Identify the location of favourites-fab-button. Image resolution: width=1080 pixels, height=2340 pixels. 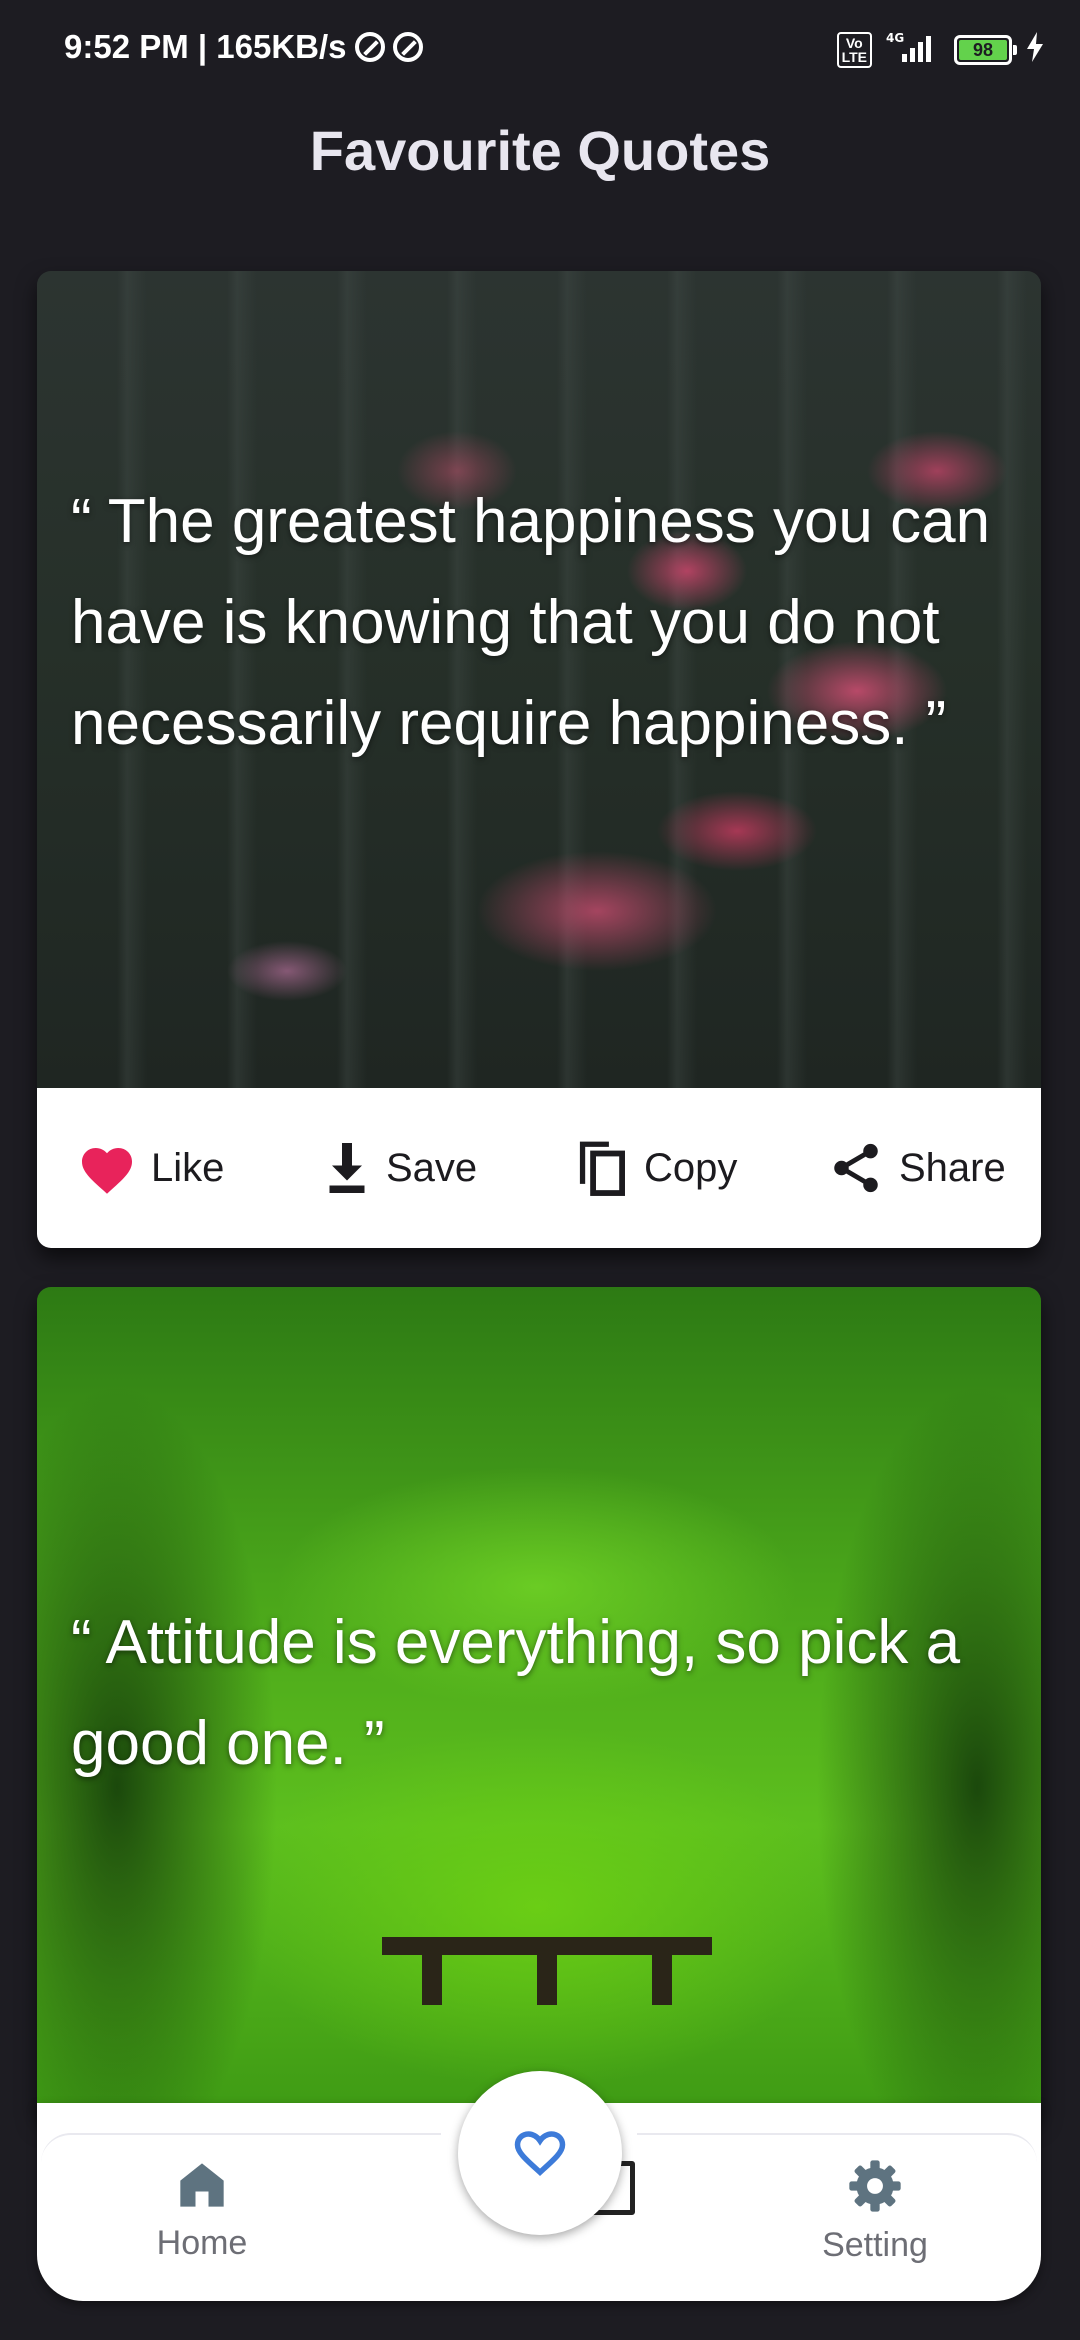
(540, 2153).